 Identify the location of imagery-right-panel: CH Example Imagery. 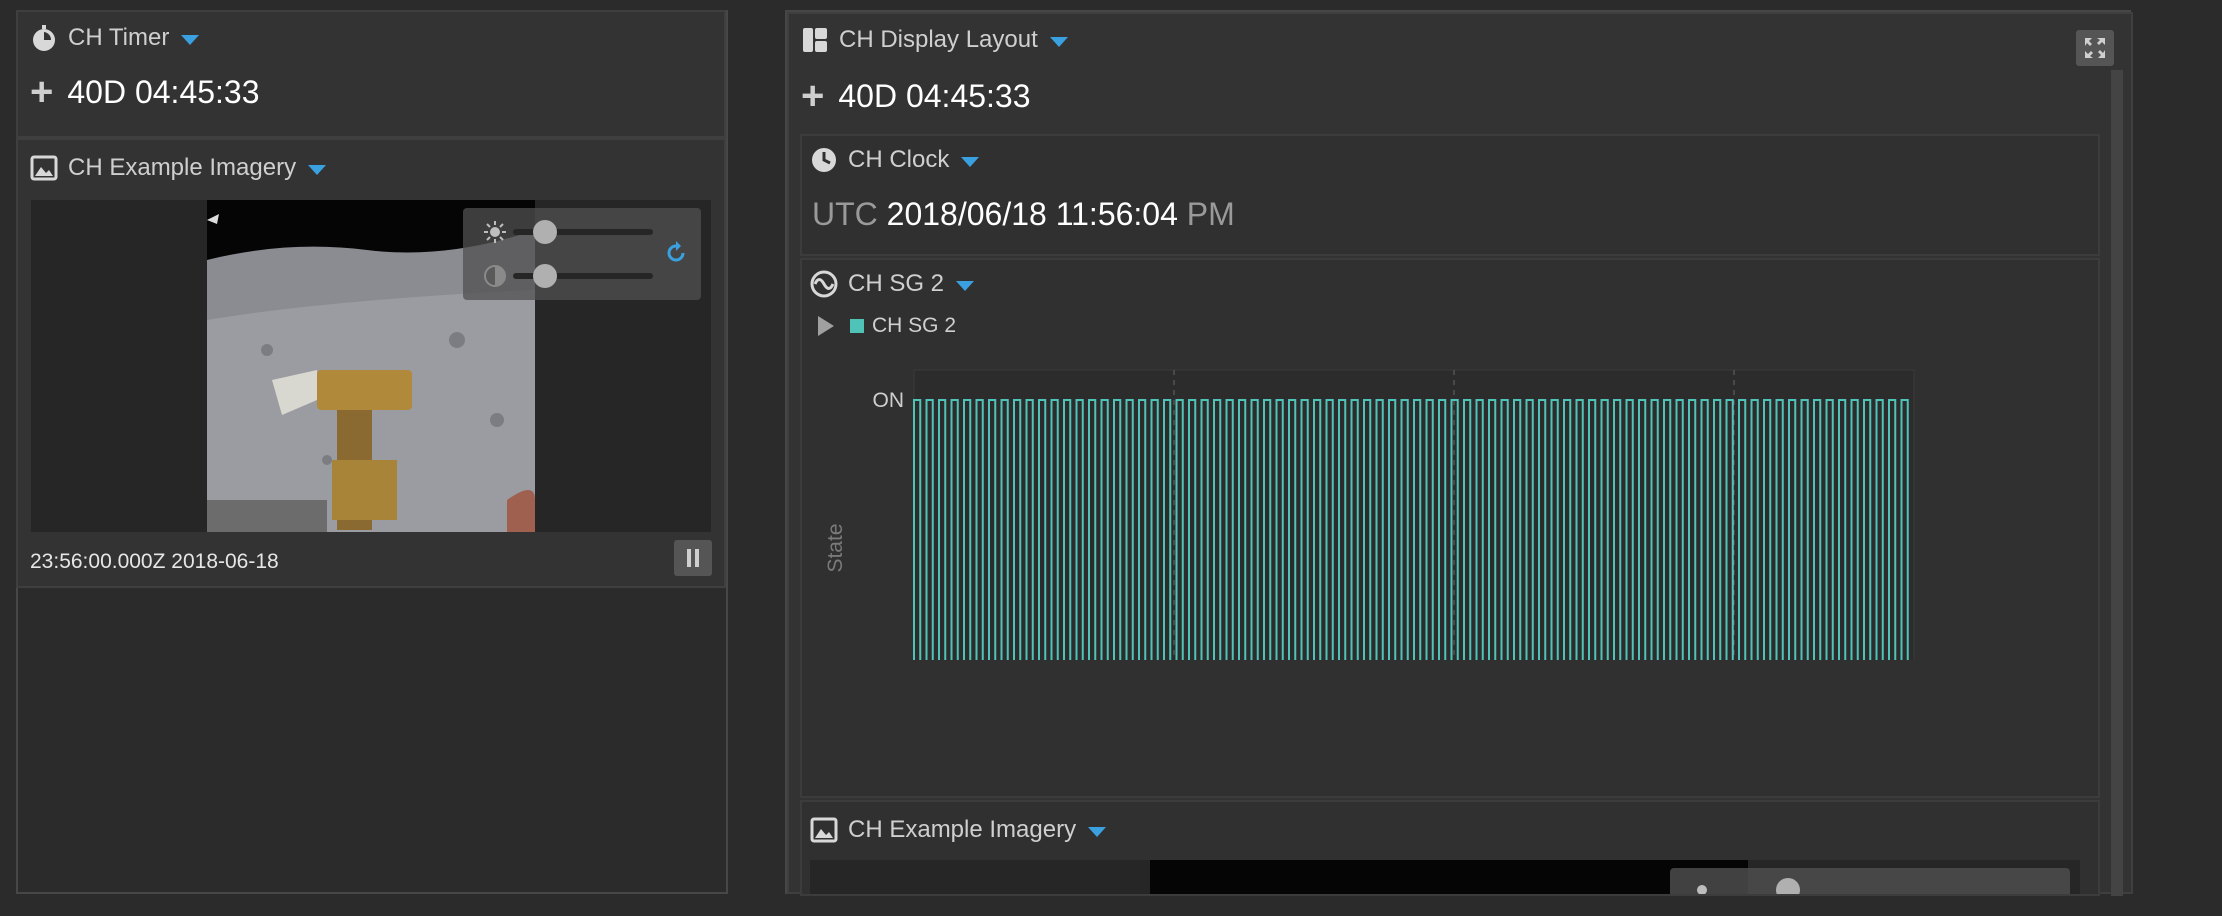
(1450, 848).